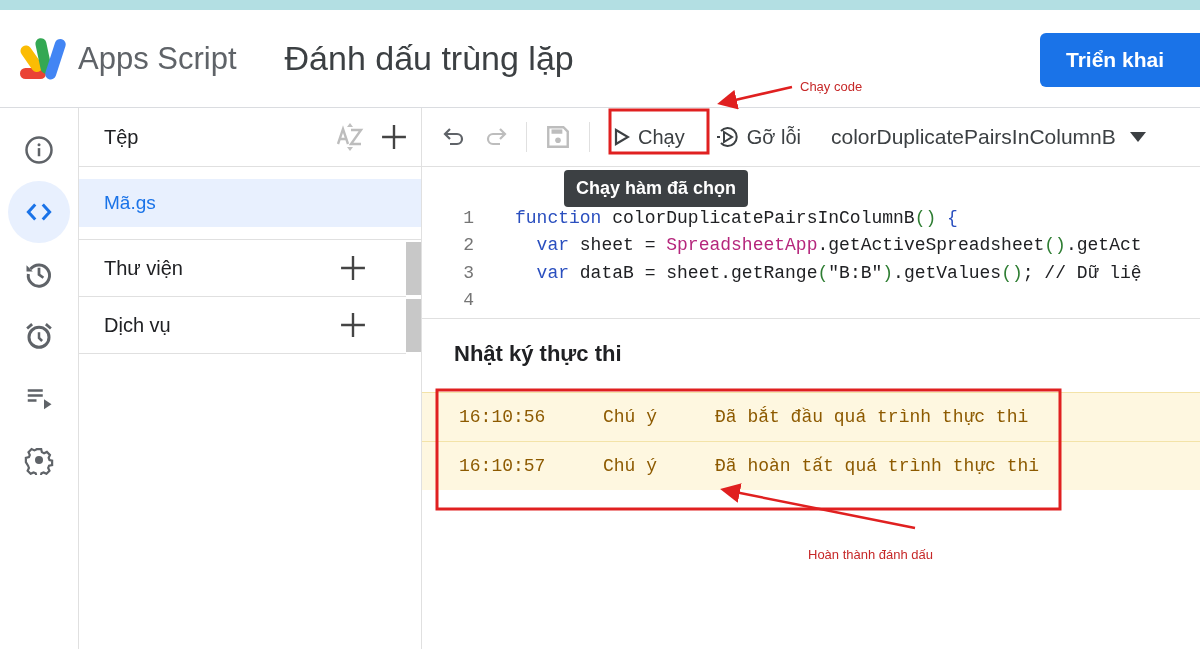  Describe the element at coordinates (1120, 59) in the screenshot. I see `deploy-button: Triển khai` at that location.